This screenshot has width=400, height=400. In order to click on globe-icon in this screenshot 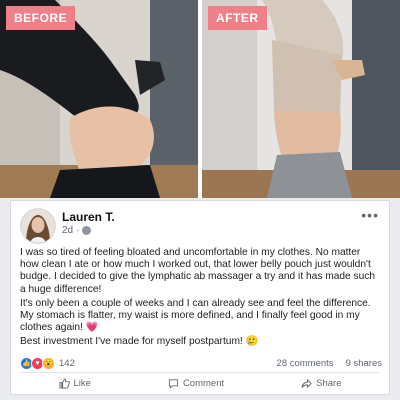, I will do `click(87, 230)`.